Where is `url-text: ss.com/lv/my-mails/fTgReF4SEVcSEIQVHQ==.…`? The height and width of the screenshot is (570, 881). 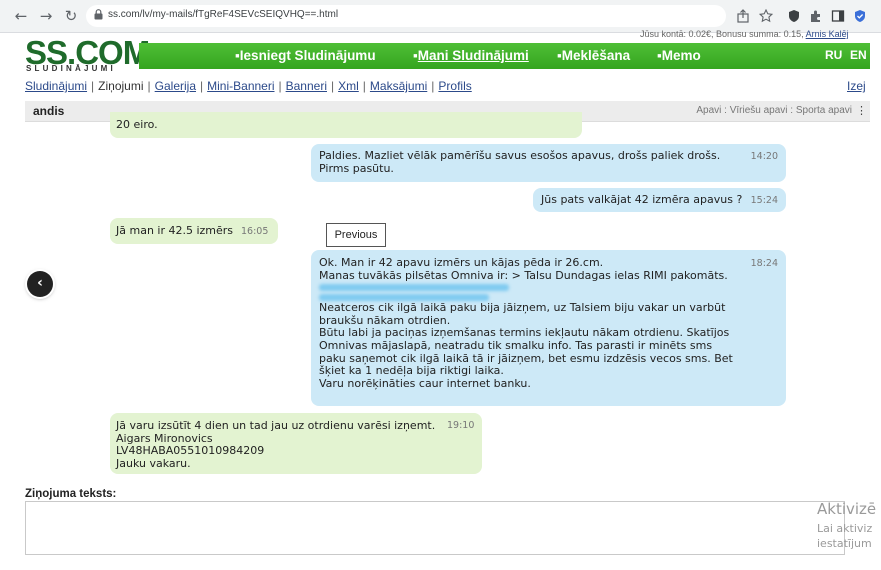 url-text: ss.com/lv/my-mails/fTgReF4SEVcSEIQVHQ==.… is located at coordinates (223, 14).